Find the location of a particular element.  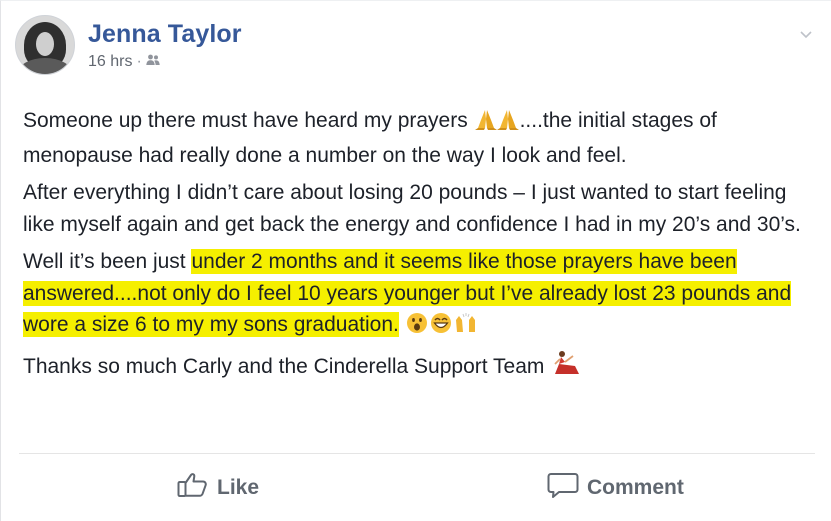

comment-bubble-icon is located at coordinates (563, 488).